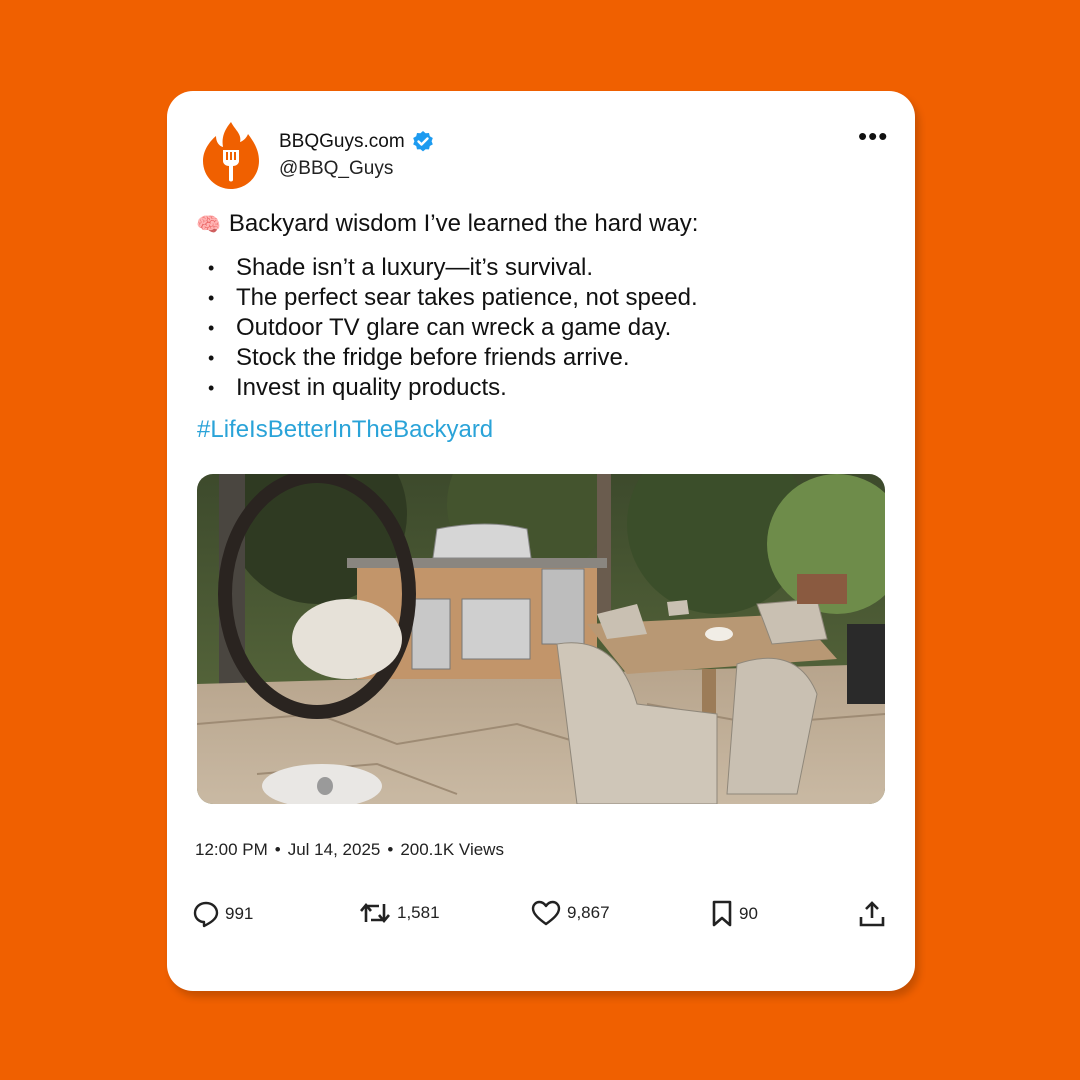 This screenshot has height=1080, width=1080. What do you see at coordinates (546, 913) in the screenshot?
I see `heart-icon` at bounding box center [546, 913].